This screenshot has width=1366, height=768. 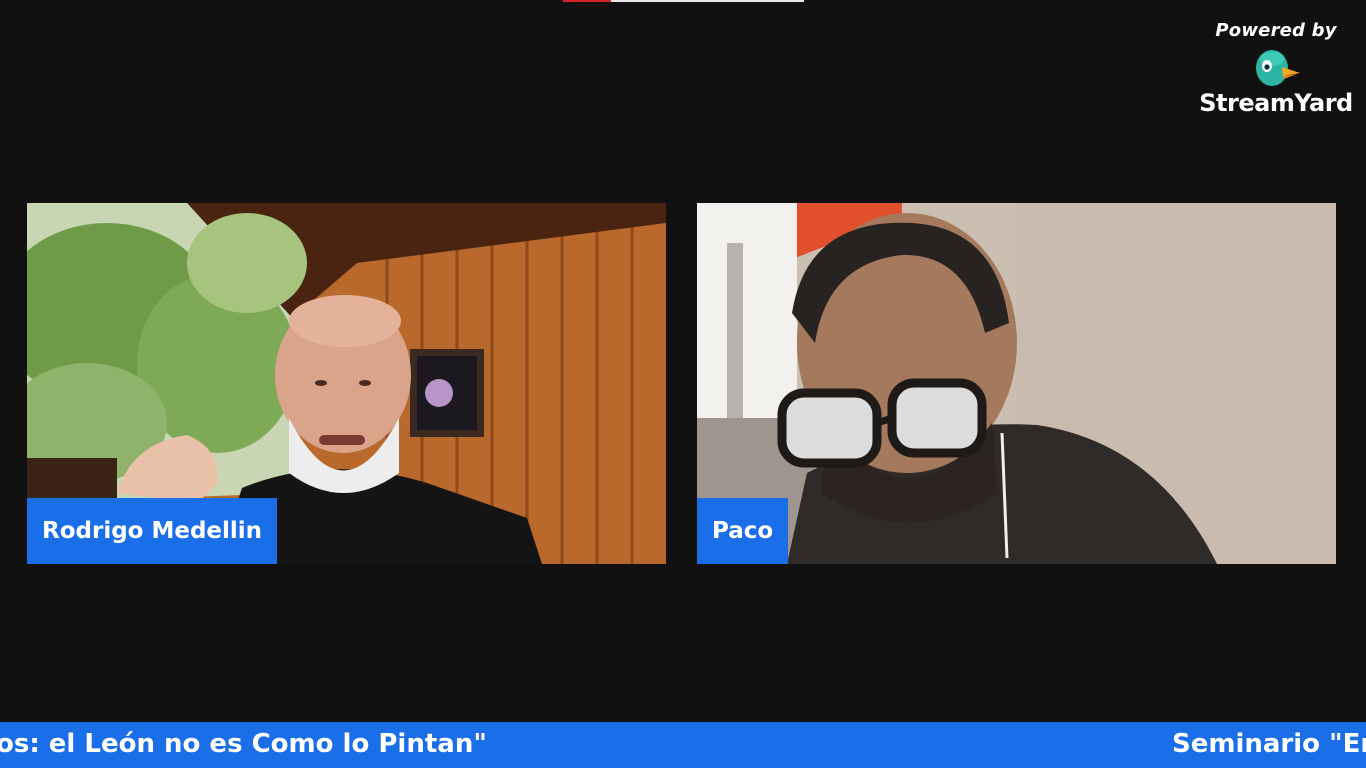 I want to click on ticker-text-right: Seminario "Er, so click(x=1269, y=744).